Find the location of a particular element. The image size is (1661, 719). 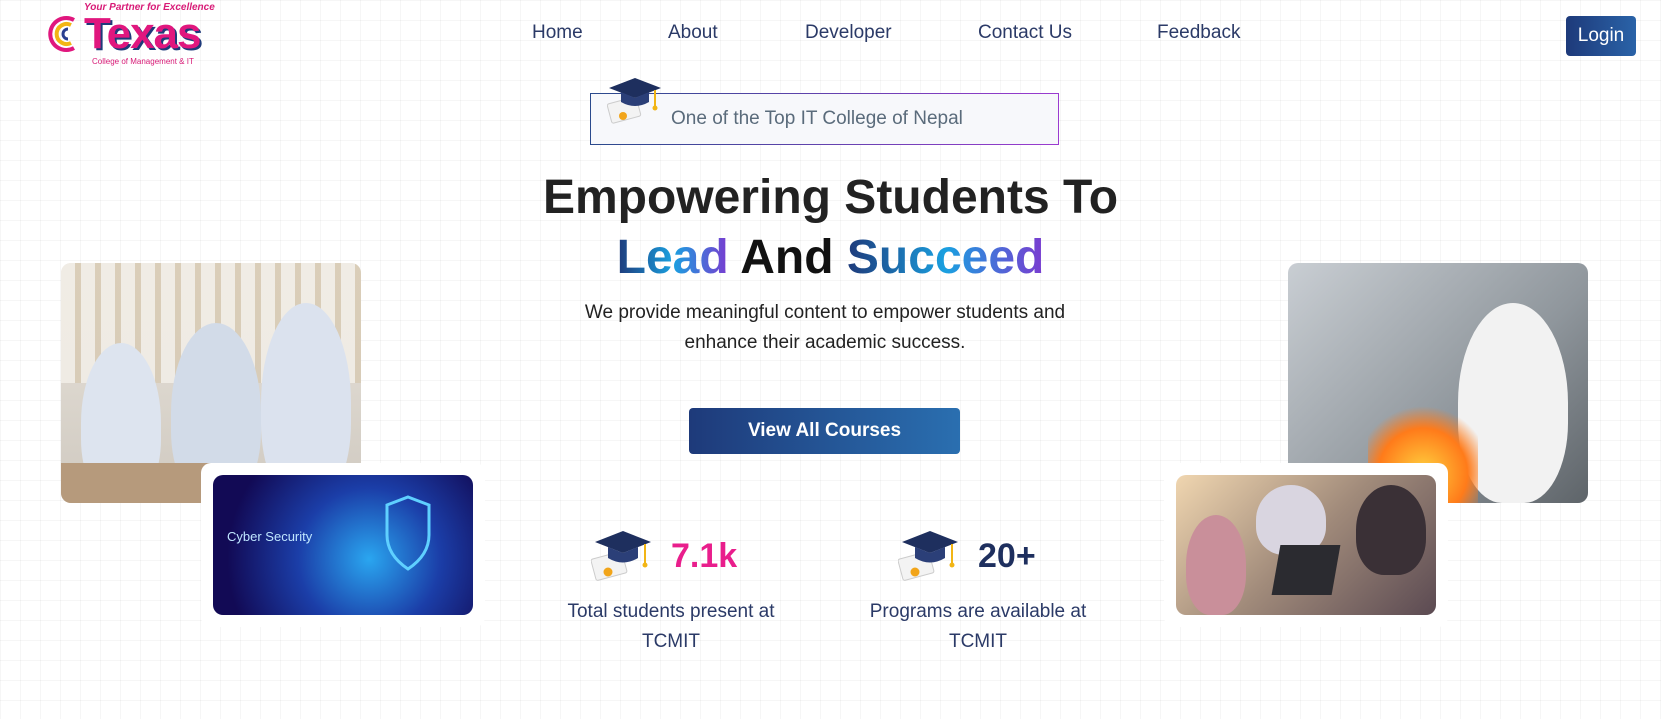

stat-programs-value: 20+ is located at coordinates (1007, 556).